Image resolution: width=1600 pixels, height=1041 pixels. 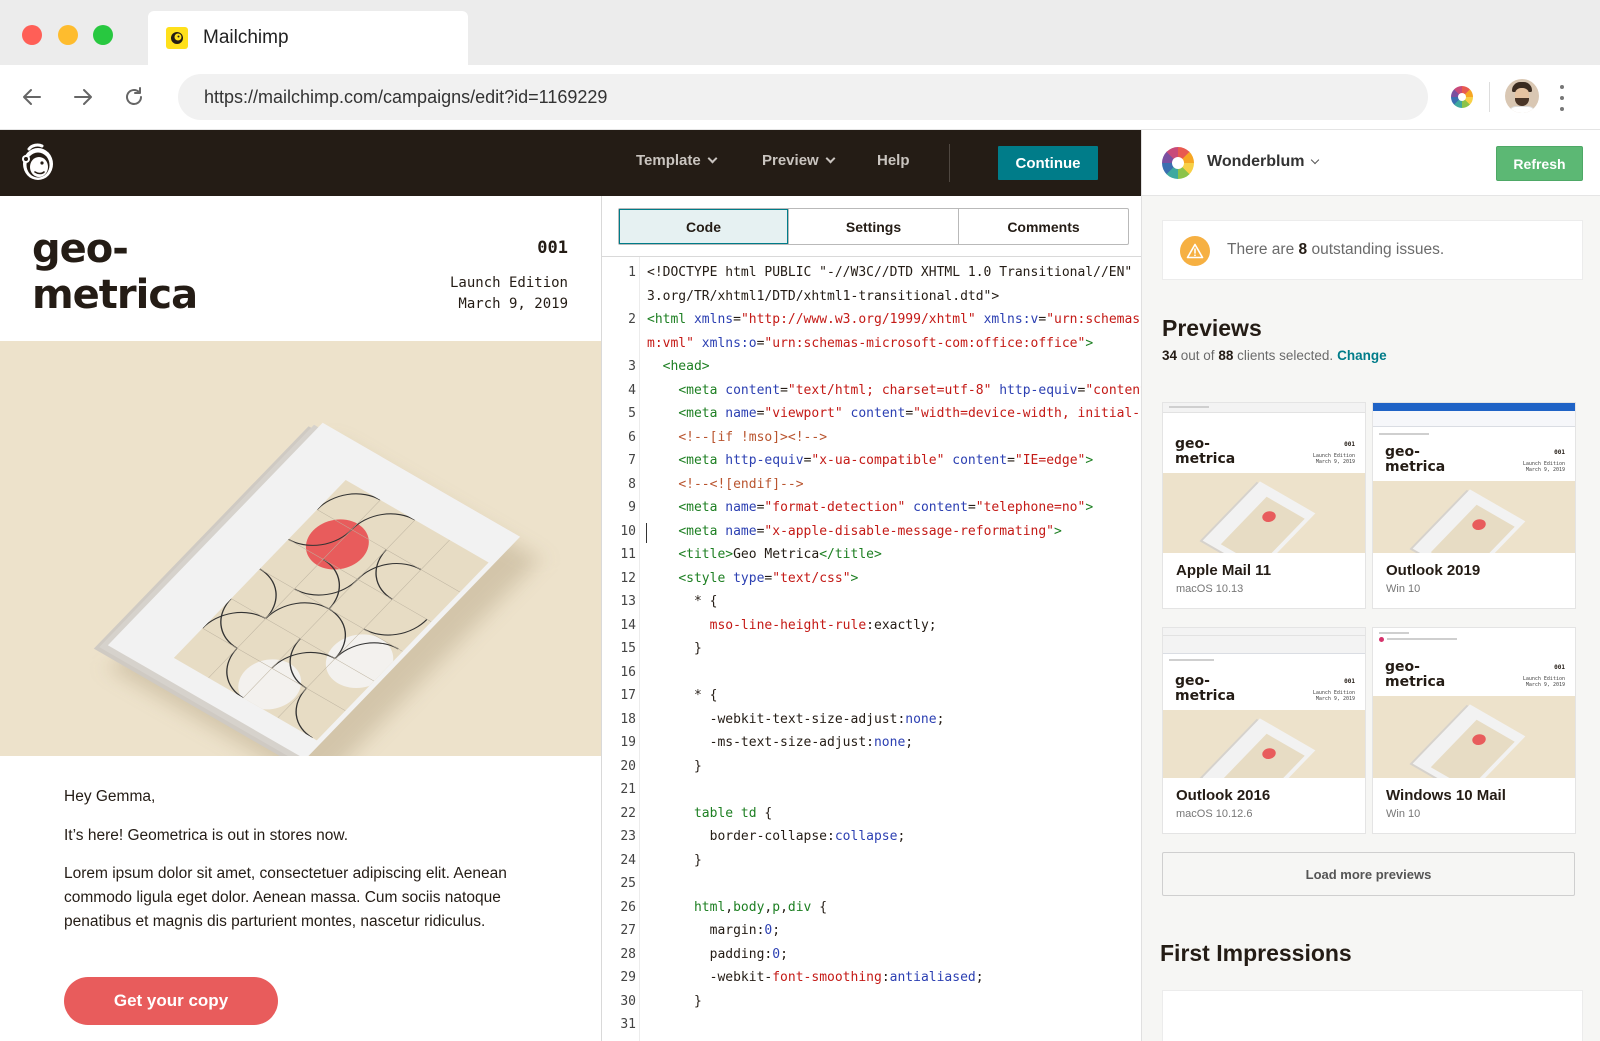 I want to click on menu-preview: Preview, so click(x=799, y=160).